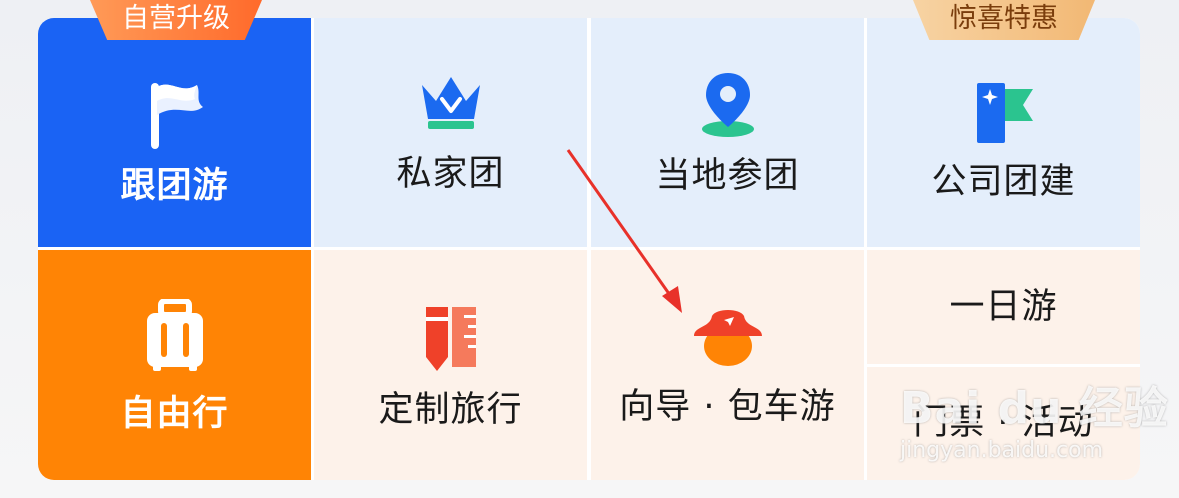  I want to click on tile-label: 当地参团, so click(727, 176).